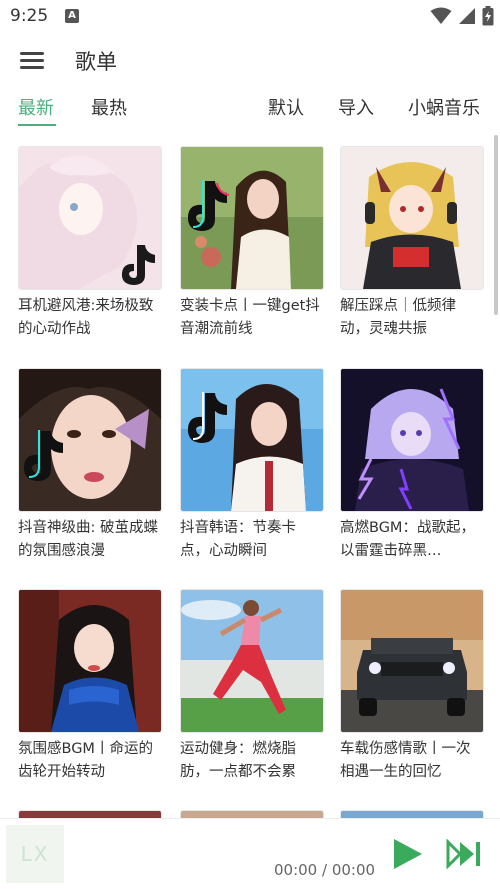  I want to click on playback-time: 00:00 / 00:00, so click(325, 870).